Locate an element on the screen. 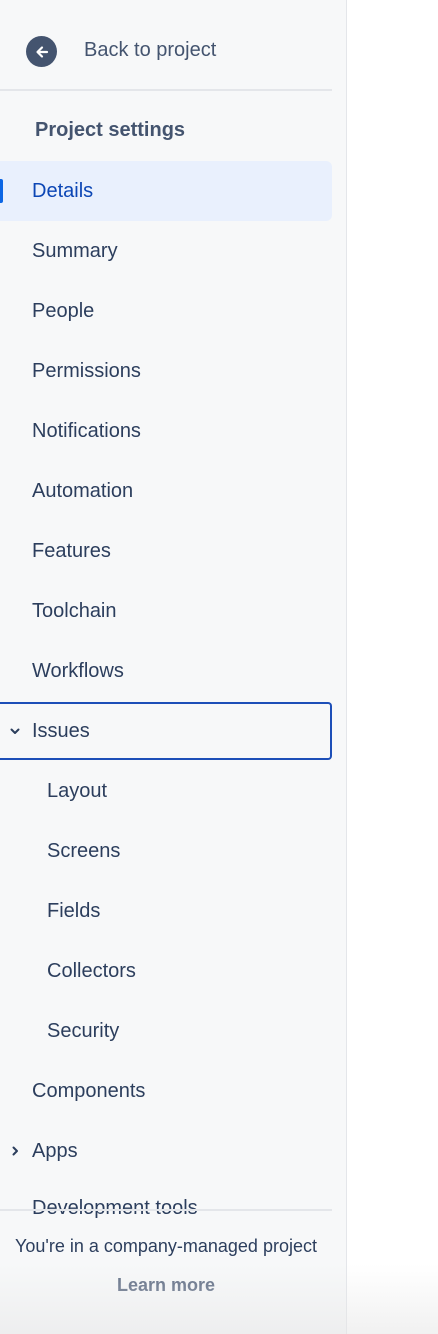 This screenshot has width=438, height=1334. nav-item-label: Automation is located at coordinates (83, 490).